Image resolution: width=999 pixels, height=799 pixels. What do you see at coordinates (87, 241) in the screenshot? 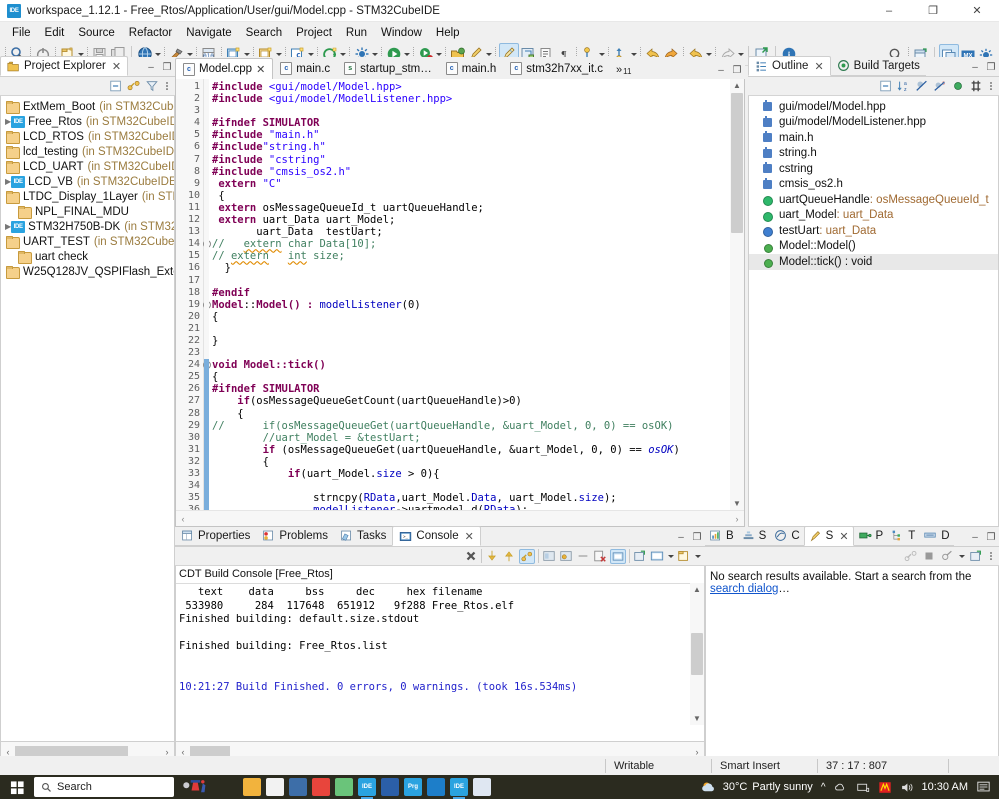
I see `project-tree-item: UART_TEST(in STM32CubeIDE)` at bounding box center [87, 241].